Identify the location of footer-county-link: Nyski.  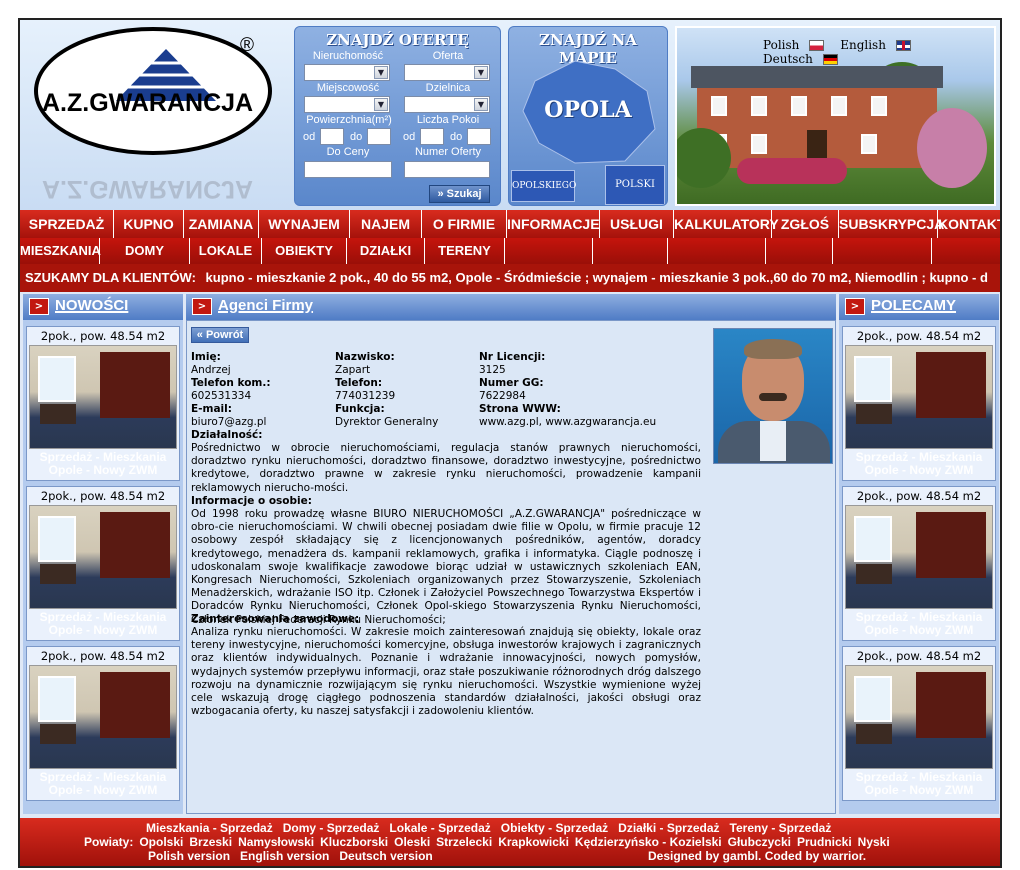
(874, 842).